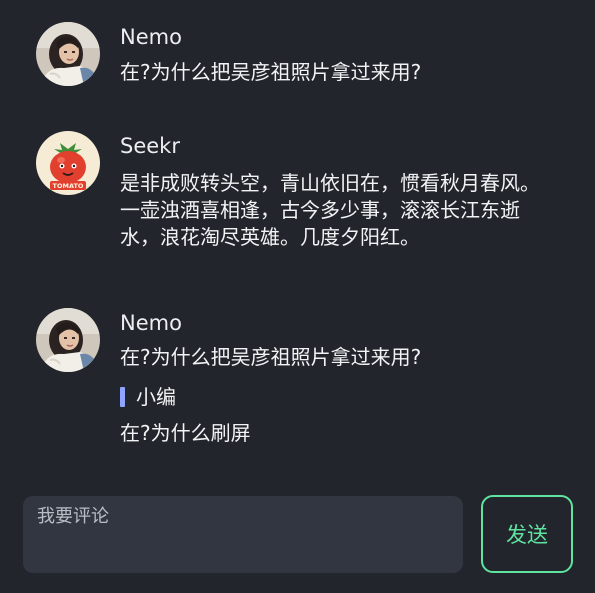  I want to click on chat-message: Nemo 在?为什么把吴彦祖照片拿过来用?, so click(306, 57).